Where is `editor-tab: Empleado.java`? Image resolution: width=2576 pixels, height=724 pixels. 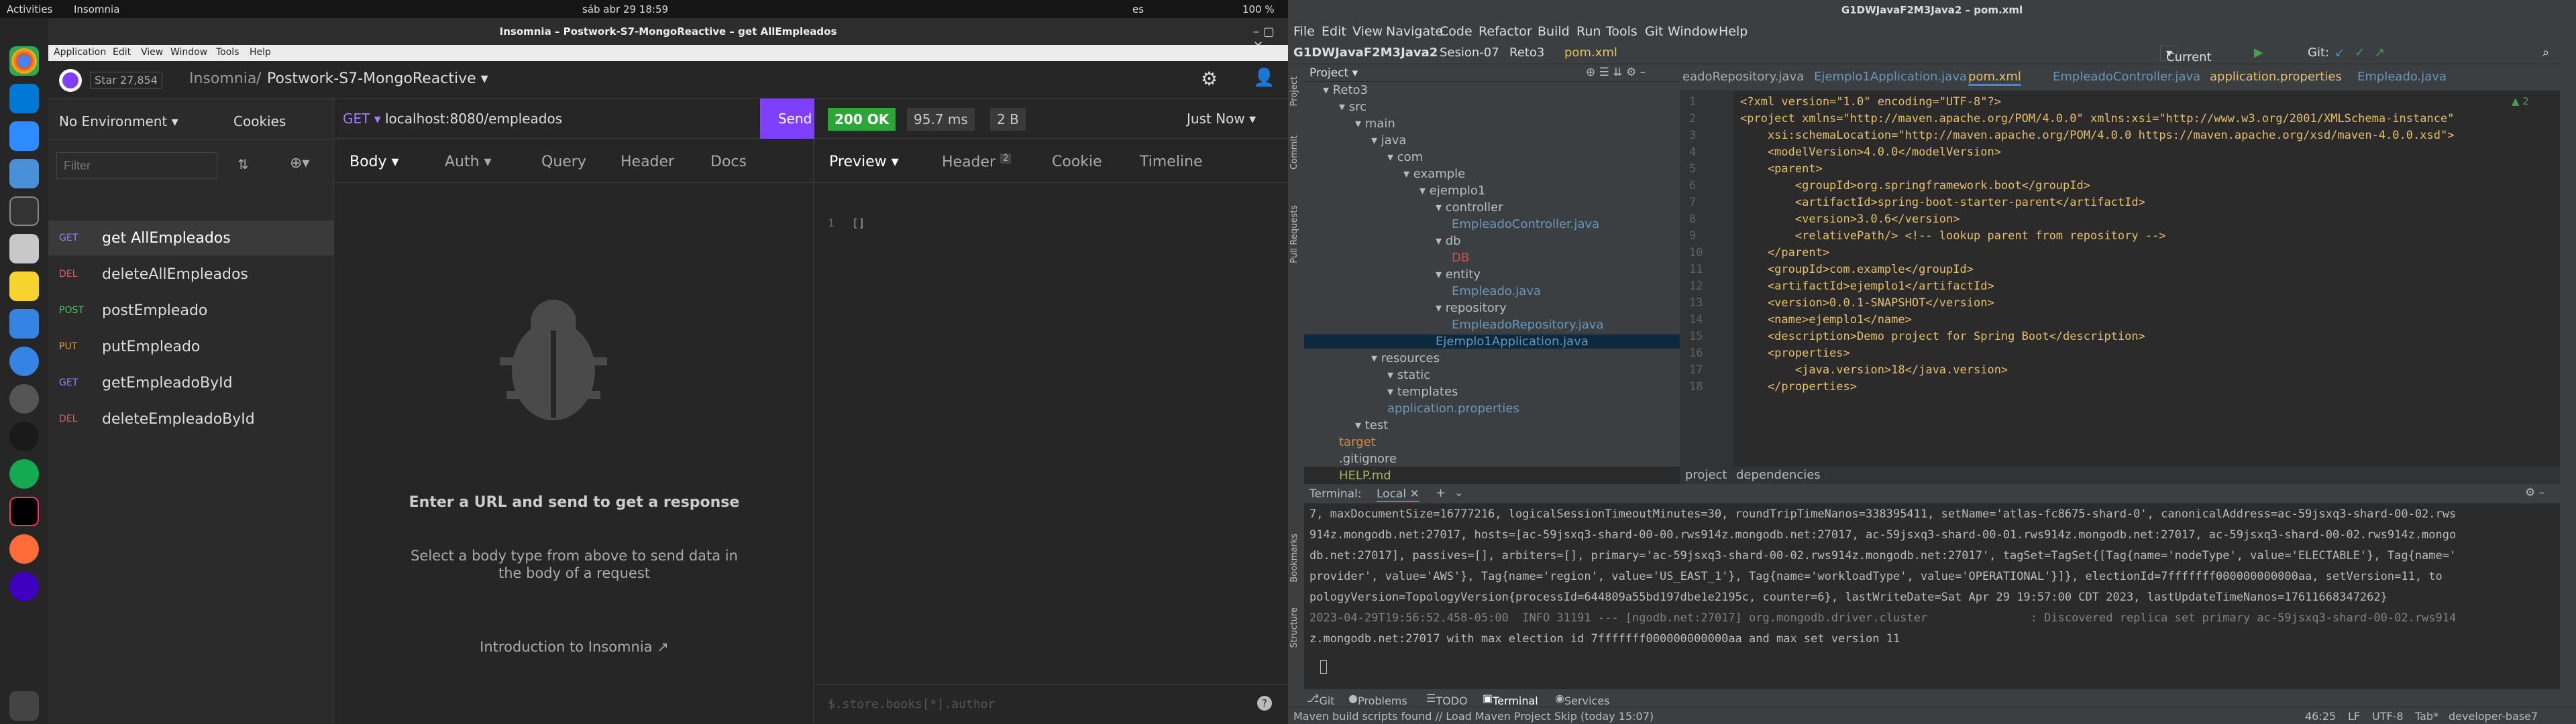
editor-tab: Empleado.java is located at coordinates (2402, 77).